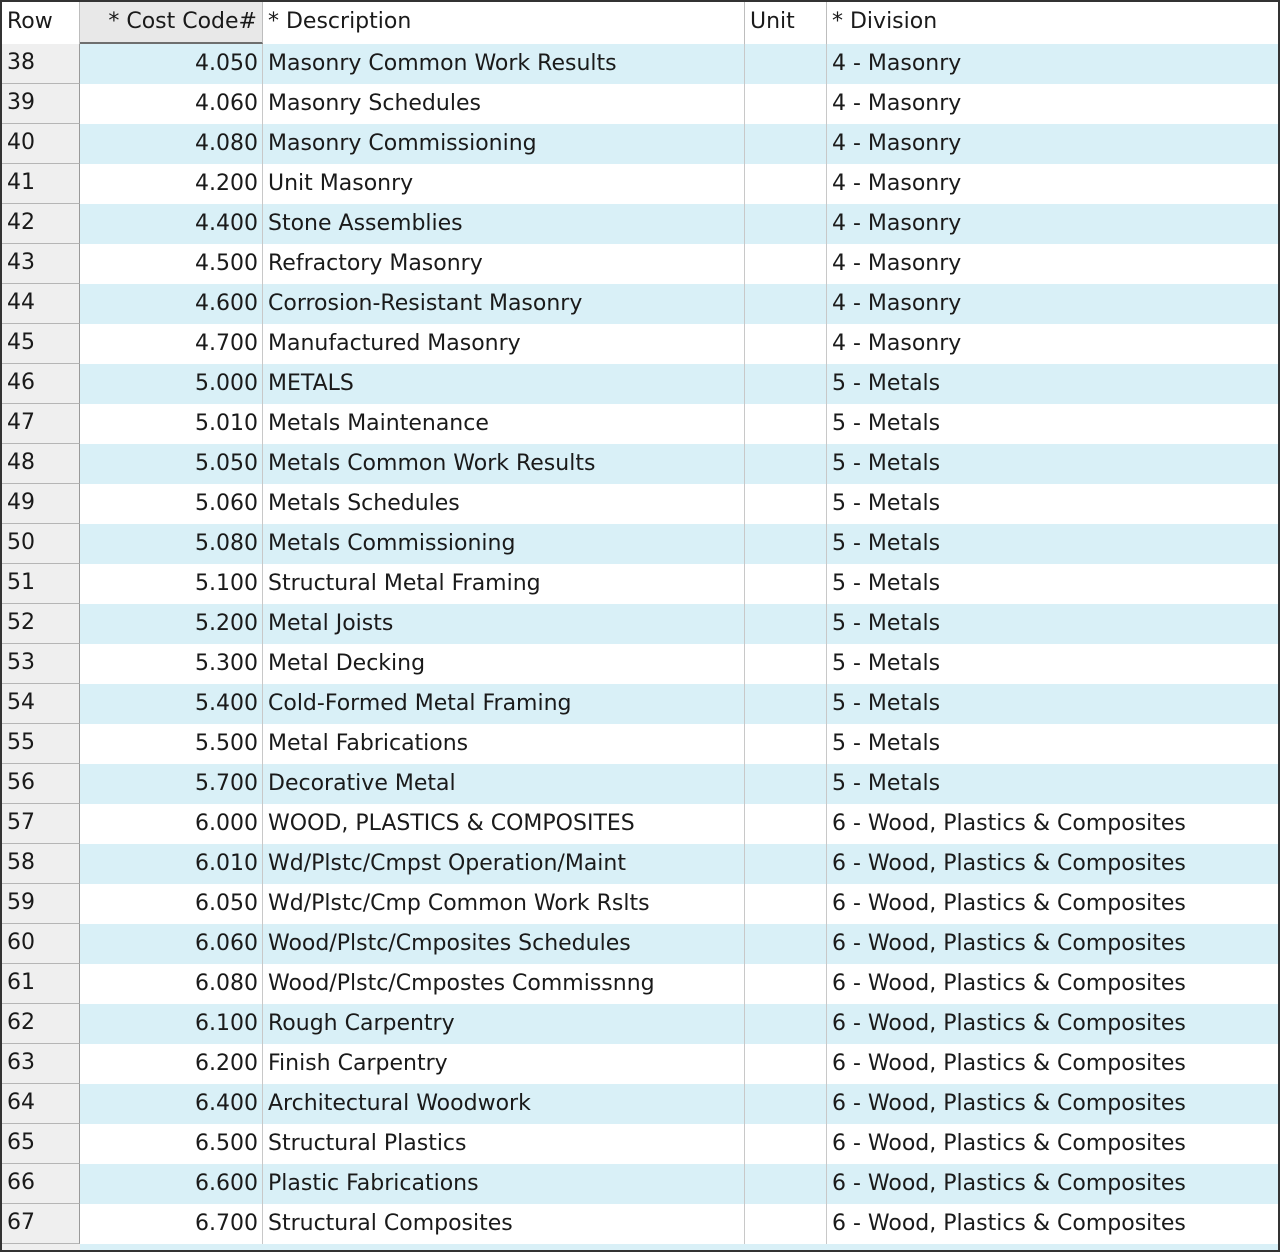 This screenshot has width=1280, height=1252. What do you see at coordinates (41, 1184) in the screenshot?
I see `row-number-cell: 66` at bounding box center [41, 1184].